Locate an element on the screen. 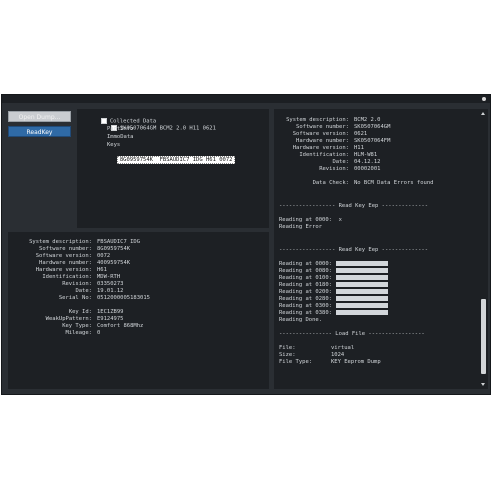 This screenshot has width=492, height=492. log-line: Reading at 0080: is located at coordinates (379, 271).